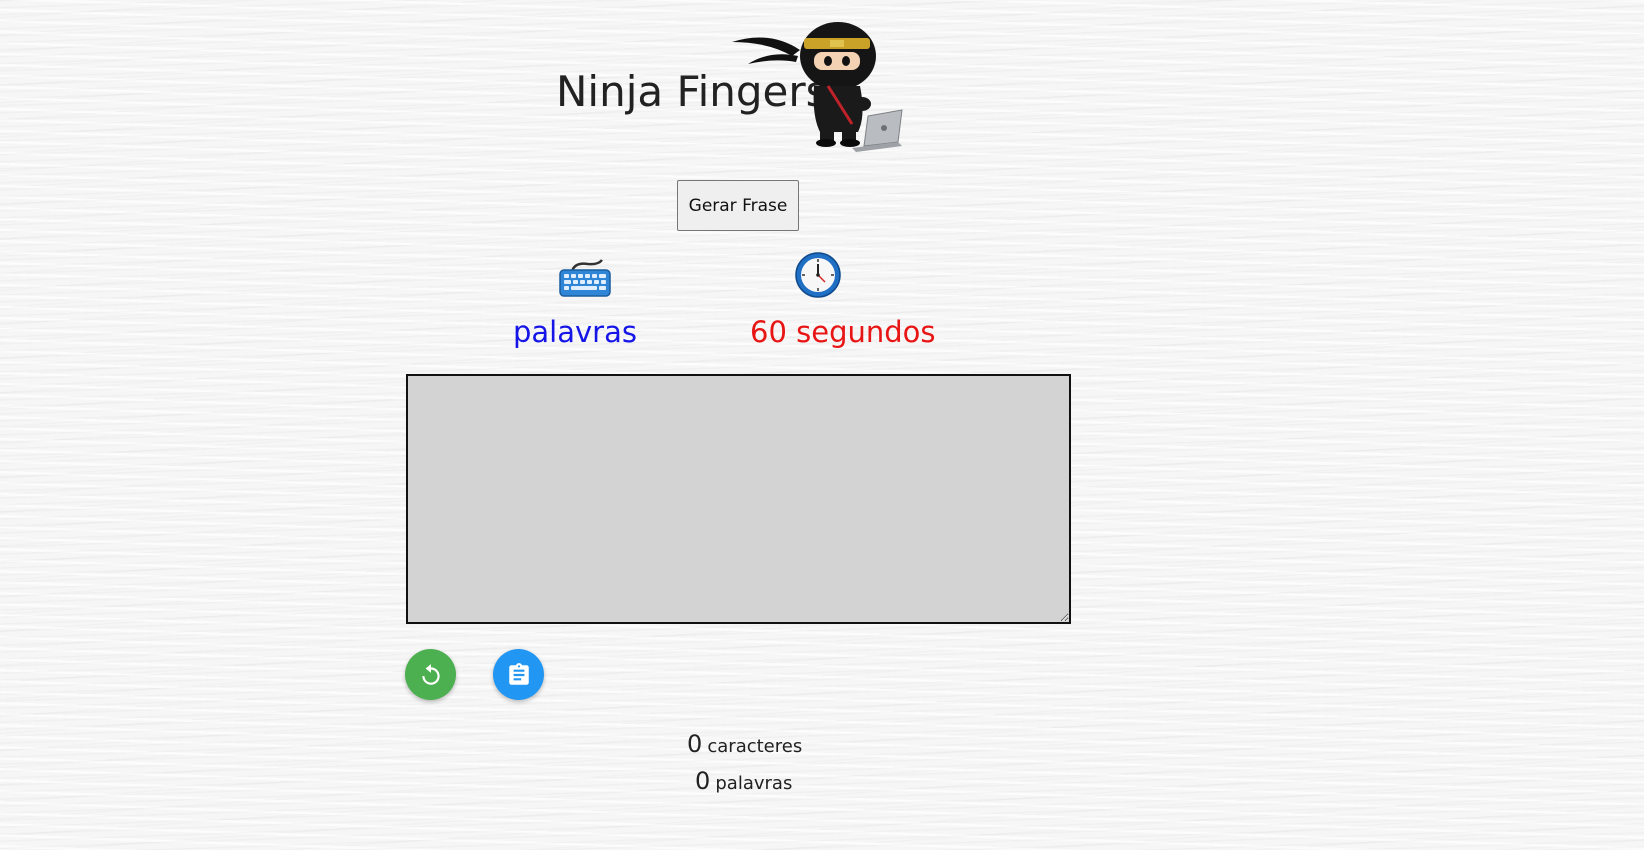  I want to click on keyboard-icon, so click(585, 278).